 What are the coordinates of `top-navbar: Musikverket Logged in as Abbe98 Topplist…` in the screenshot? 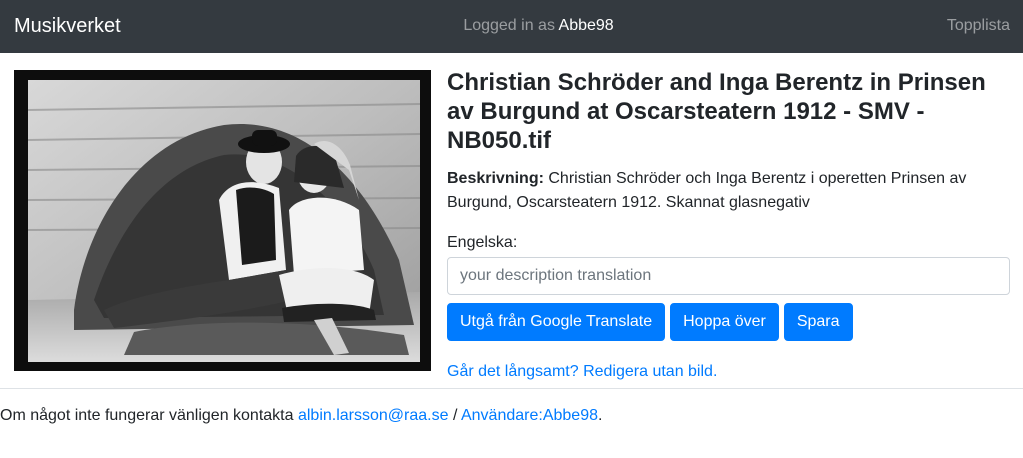 It's located at (511, 26).